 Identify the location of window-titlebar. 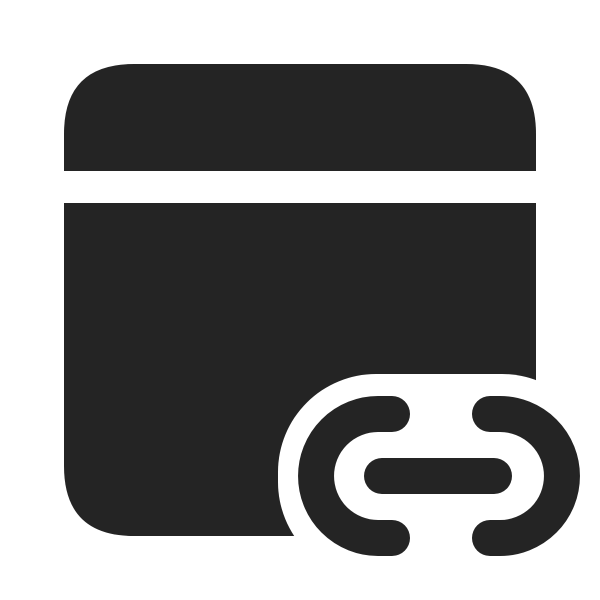
(300, 117).